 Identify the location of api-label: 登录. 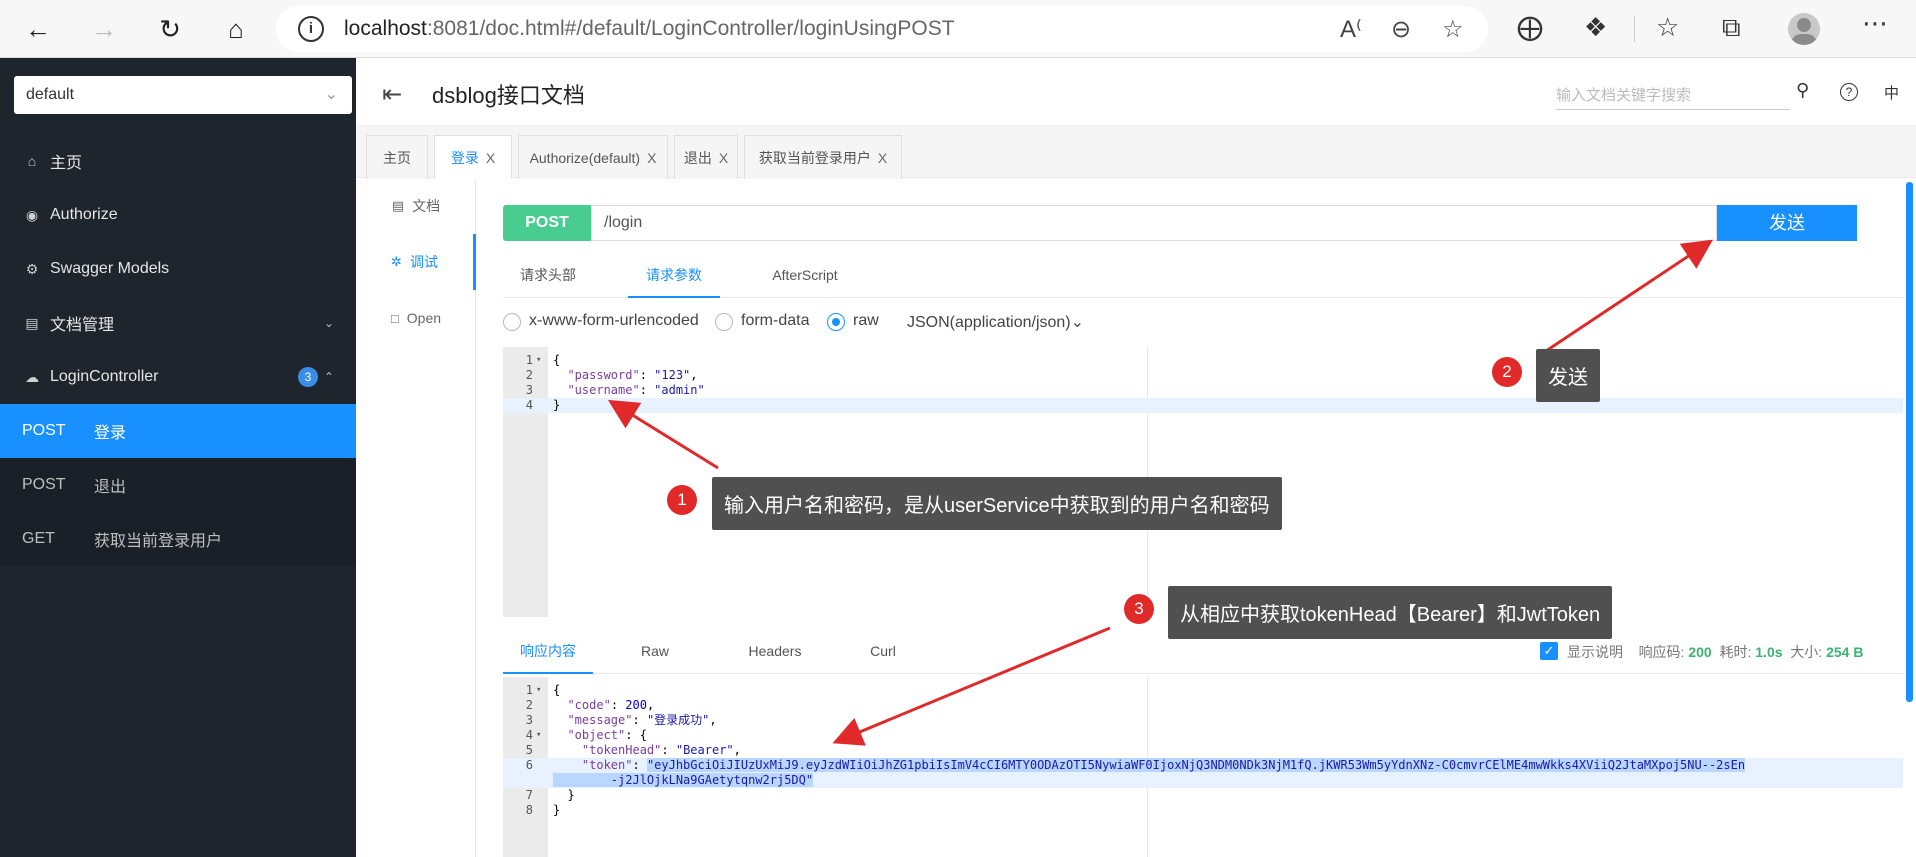
(110, 433).